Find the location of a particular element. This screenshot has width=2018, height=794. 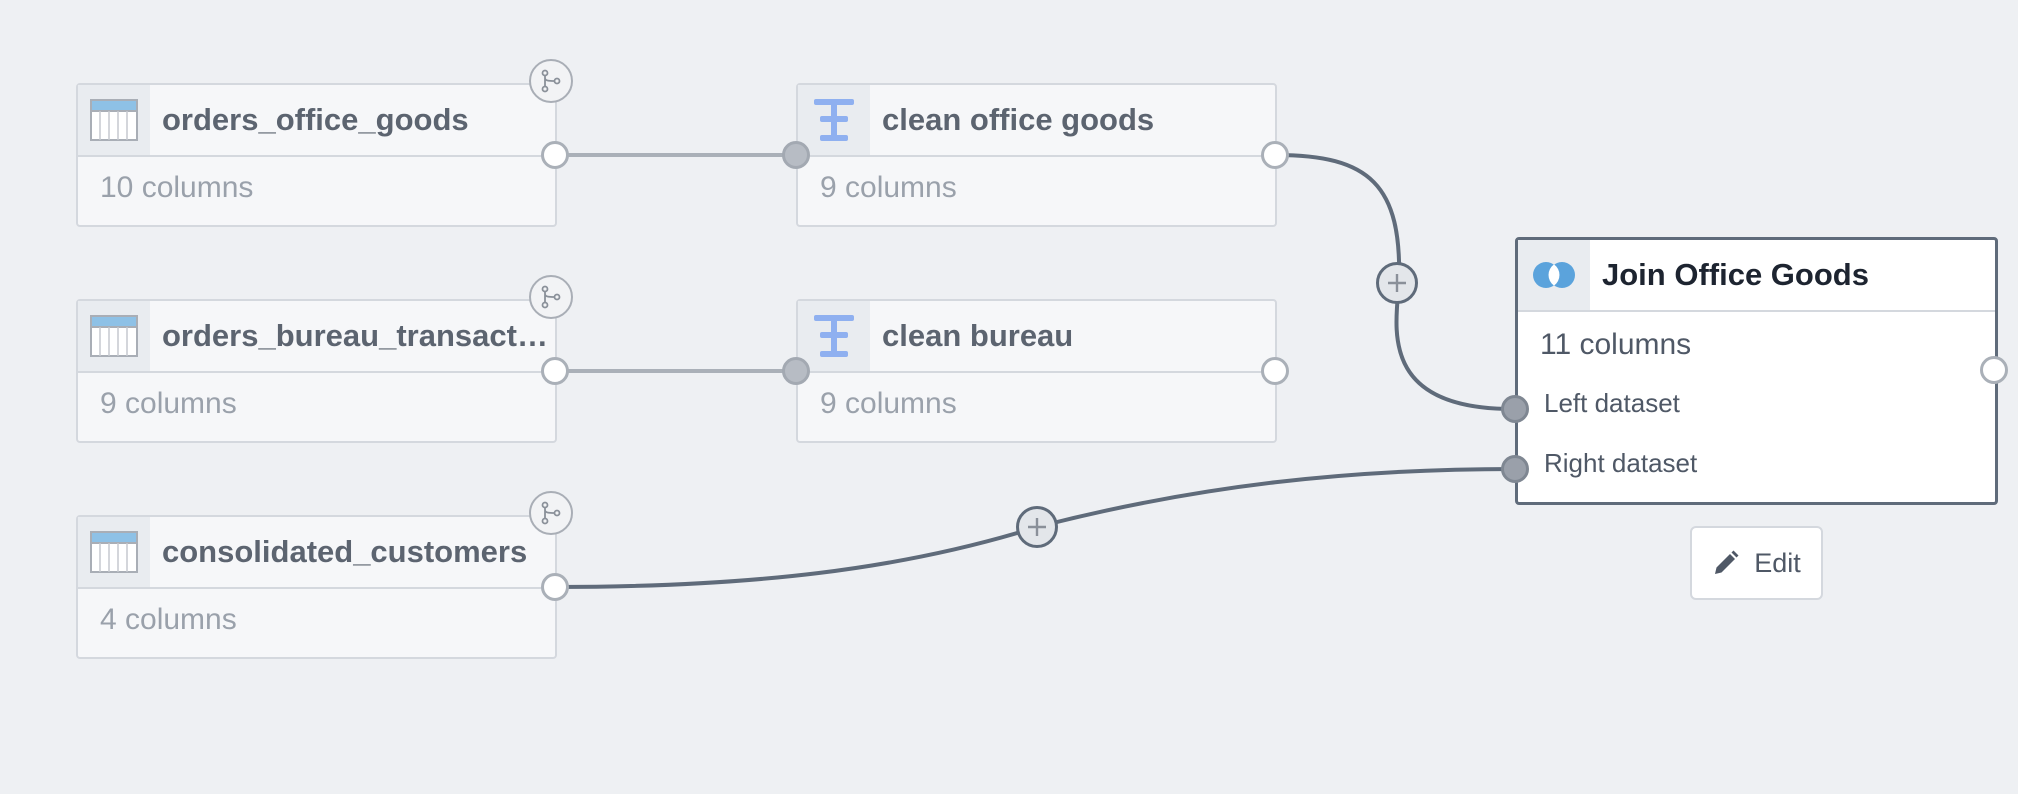

join-icon is located at coordinates (1554, 275).